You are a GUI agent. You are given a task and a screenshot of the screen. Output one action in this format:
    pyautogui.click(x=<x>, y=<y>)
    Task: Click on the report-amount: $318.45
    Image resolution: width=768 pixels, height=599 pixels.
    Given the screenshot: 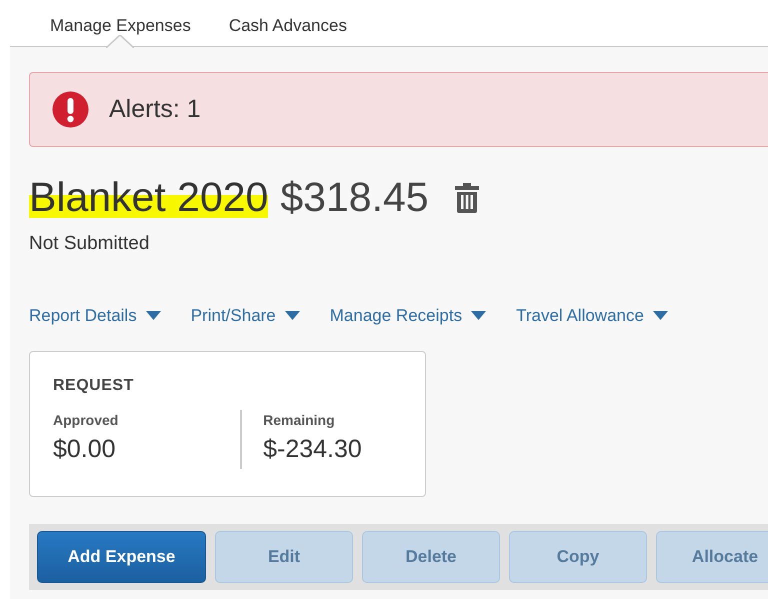 What is the action you would take?
    pyautogui.click(x=354, y=197)
    